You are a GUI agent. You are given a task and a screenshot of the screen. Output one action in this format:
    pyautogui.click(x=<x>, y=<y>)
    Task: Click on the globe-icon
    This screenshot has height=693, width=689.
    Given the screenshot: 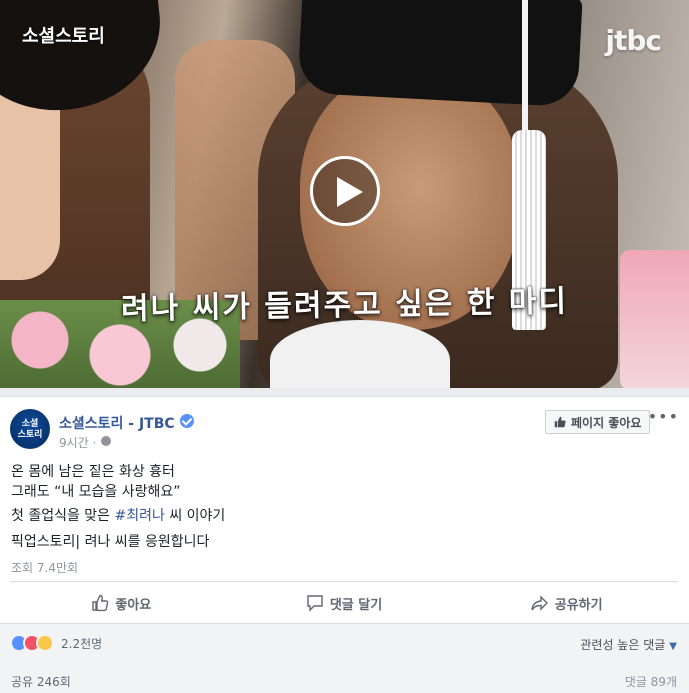 What is the action you would take?
    pyautogui.click(x=106, y=441)
    